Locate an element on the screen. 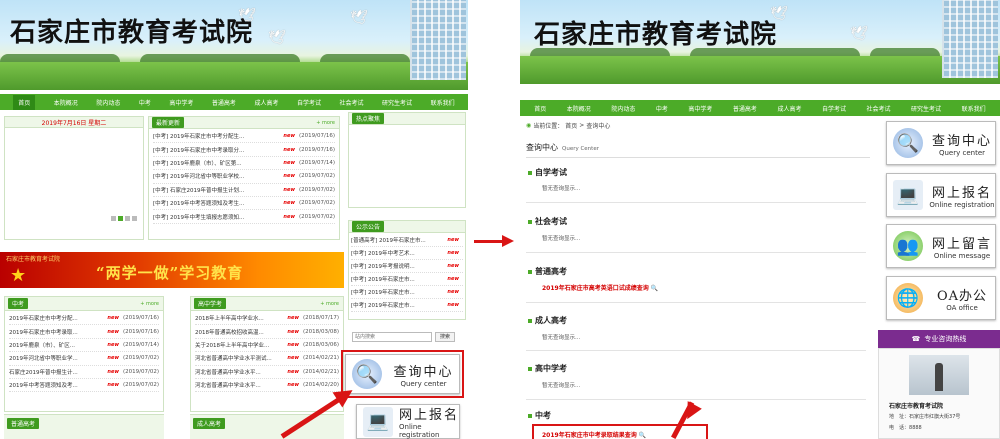 The image size is (1000, 439). list-item: [普通高考] 2019年石家庄市... new is located at coordinates (407, 240).